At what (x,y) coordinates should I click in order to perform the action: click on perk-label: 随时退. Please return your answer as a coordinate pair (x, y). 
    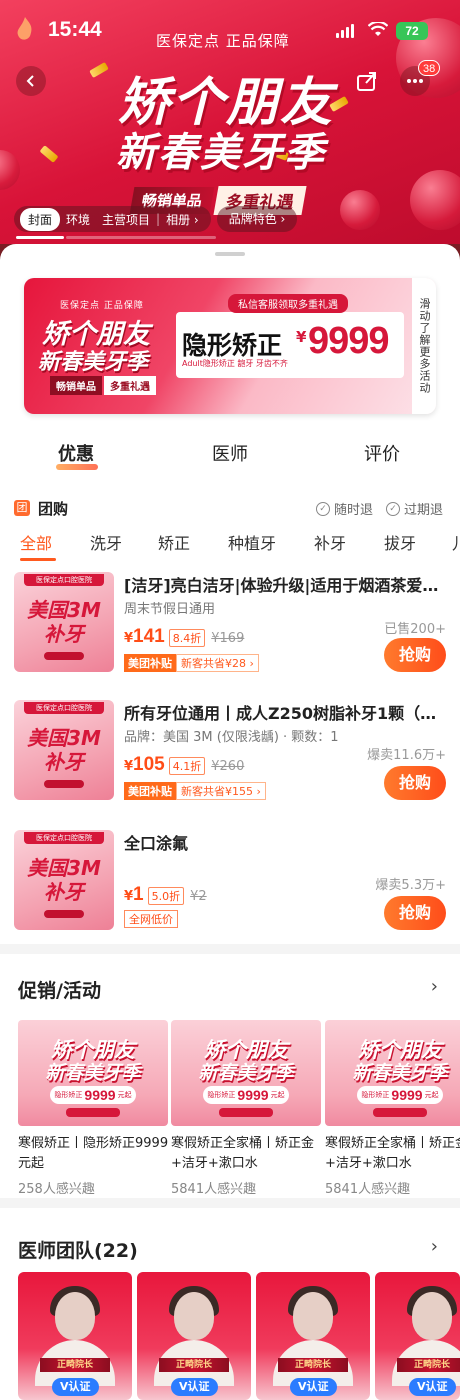
    Looking at the image, I should click on (354, 510).